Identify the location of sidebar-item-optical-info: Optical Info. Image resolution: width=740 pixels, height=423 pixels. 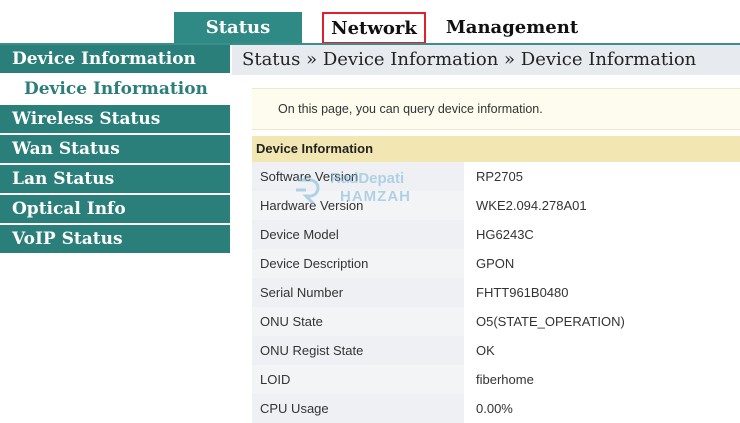
(115, 210).